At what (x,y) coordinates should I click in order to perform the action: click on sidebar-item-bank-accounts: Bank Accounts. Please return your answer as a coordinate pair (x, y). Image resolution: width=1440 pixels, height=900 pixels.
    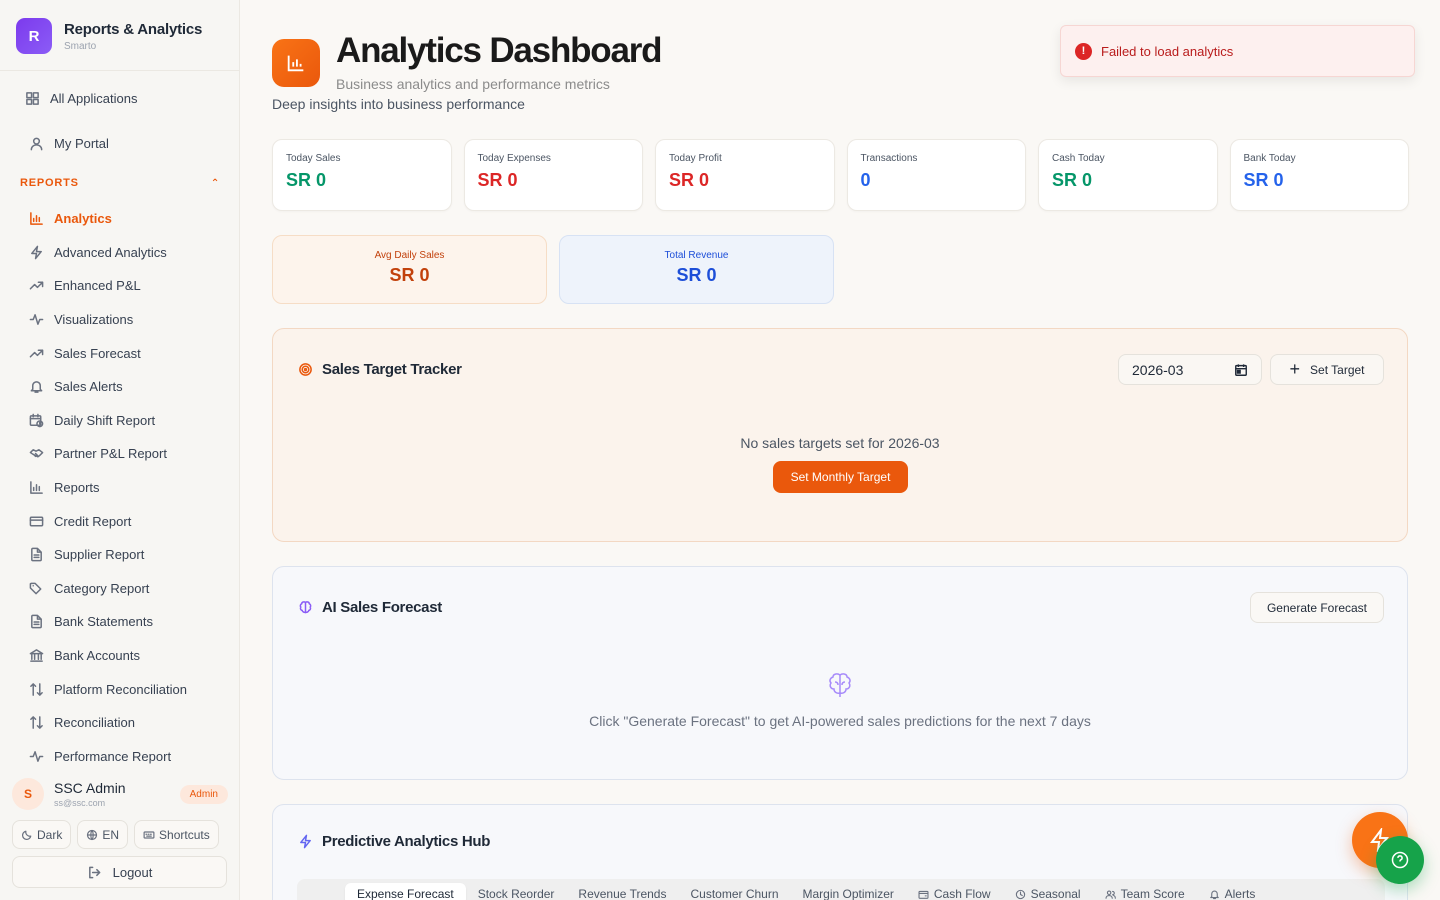
    Looking at the image, I should click on (107, 656).